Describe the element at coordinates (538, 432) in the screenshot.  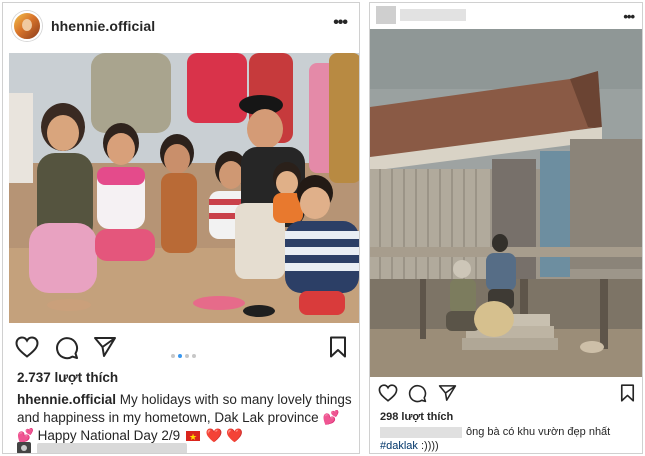
I see `post-caption: ông bà có khu vườn đẹp nhất` at that location.